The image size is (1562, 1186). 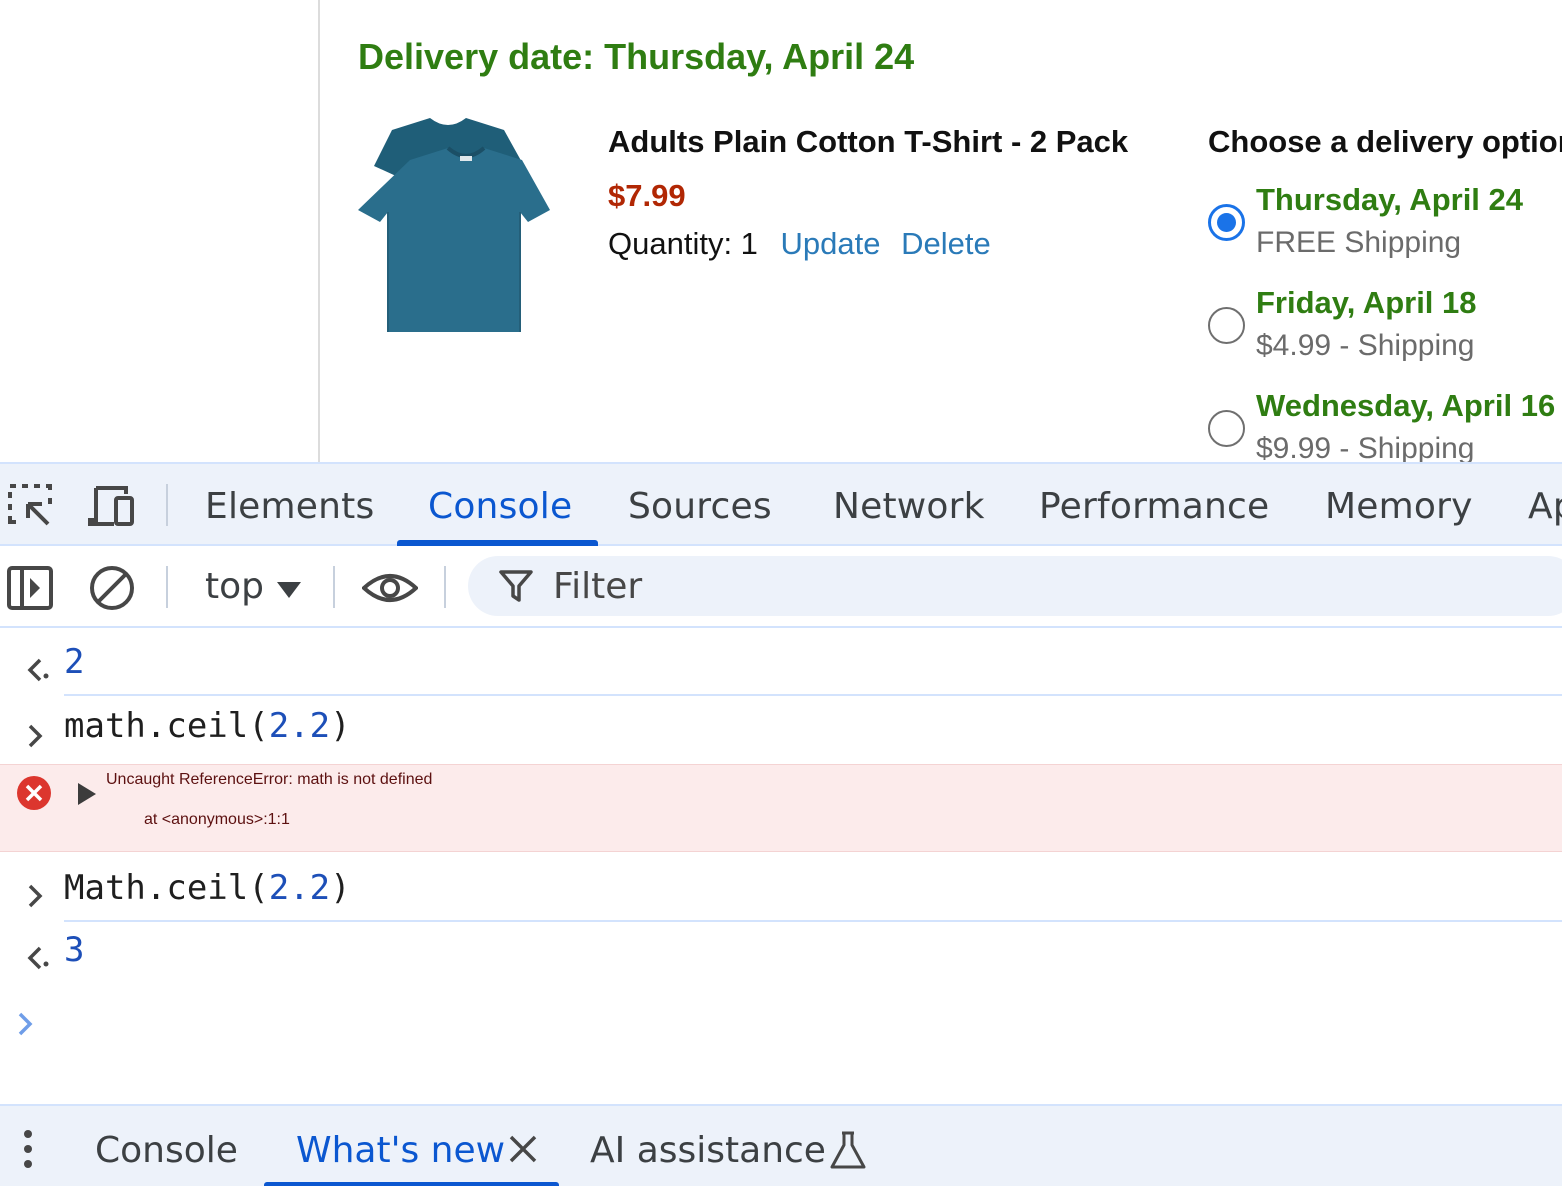 What do you see at coordinates (781, 1023) in the screenshot?
I see `console-prompt` at bounding box center [781, 1023].